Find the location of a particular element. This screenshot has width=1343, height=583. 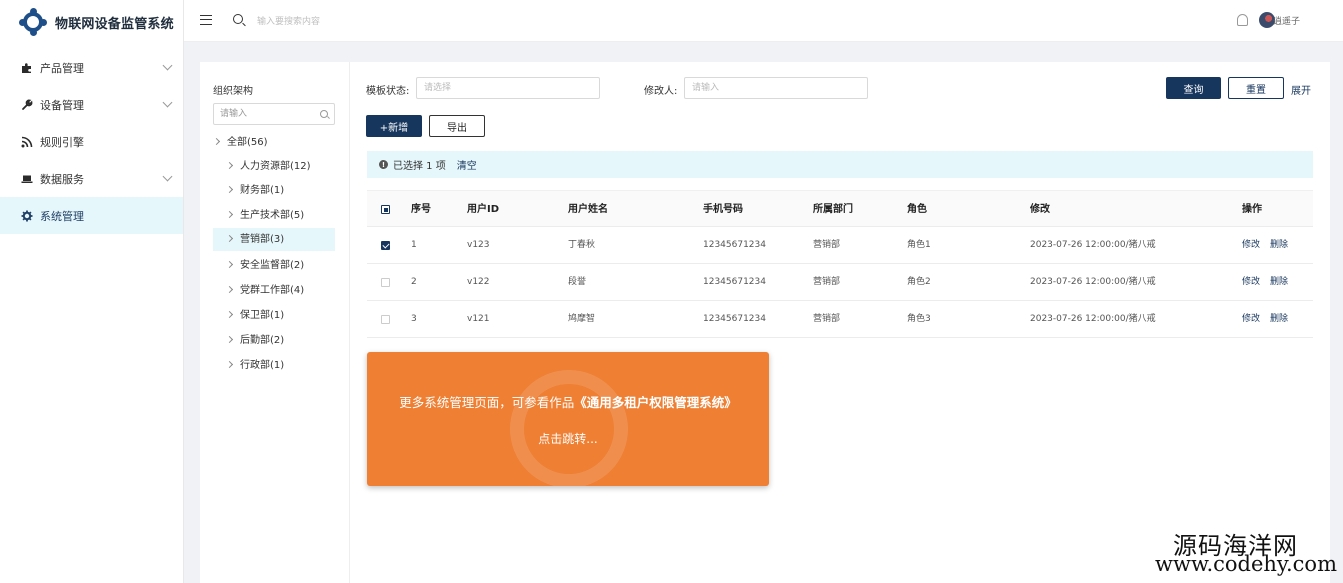

tree-title: 组织架构 is located at coordinates (233, 91).